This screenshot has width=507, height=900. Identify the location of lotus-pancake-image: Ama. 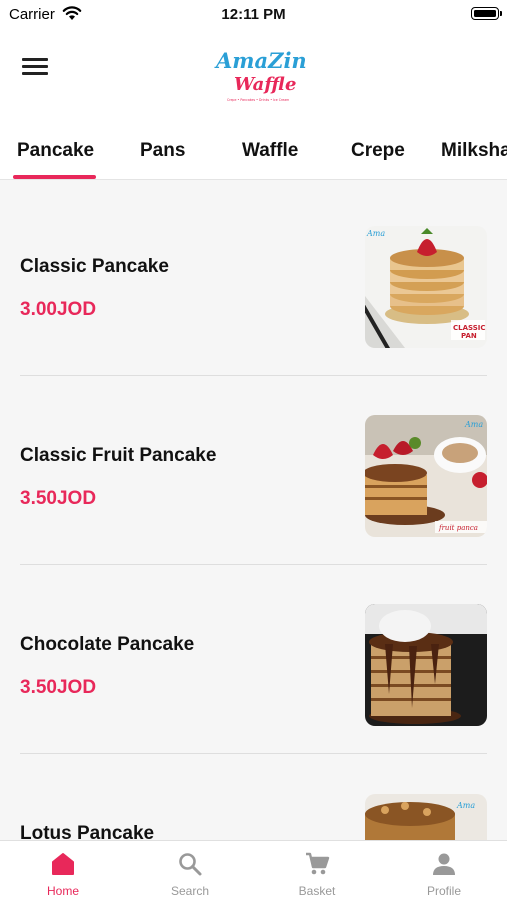
(426, 817).